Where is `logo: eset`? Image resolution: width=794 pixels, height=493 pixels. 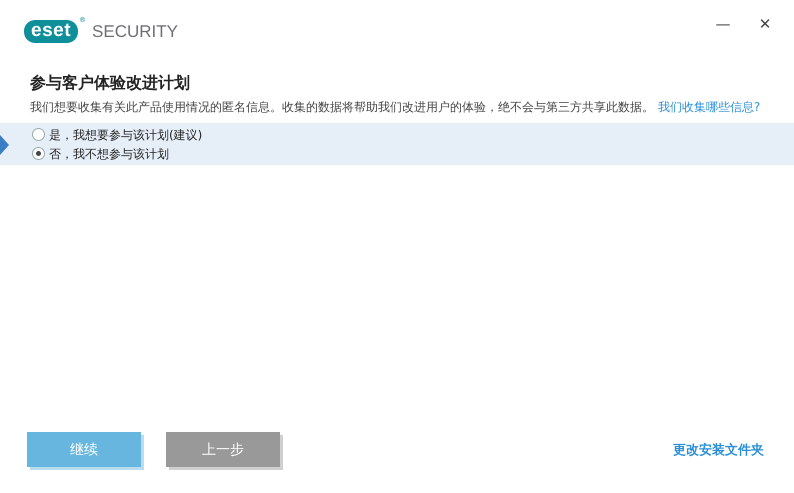
logo: eset is located at coordinates (51, 31).